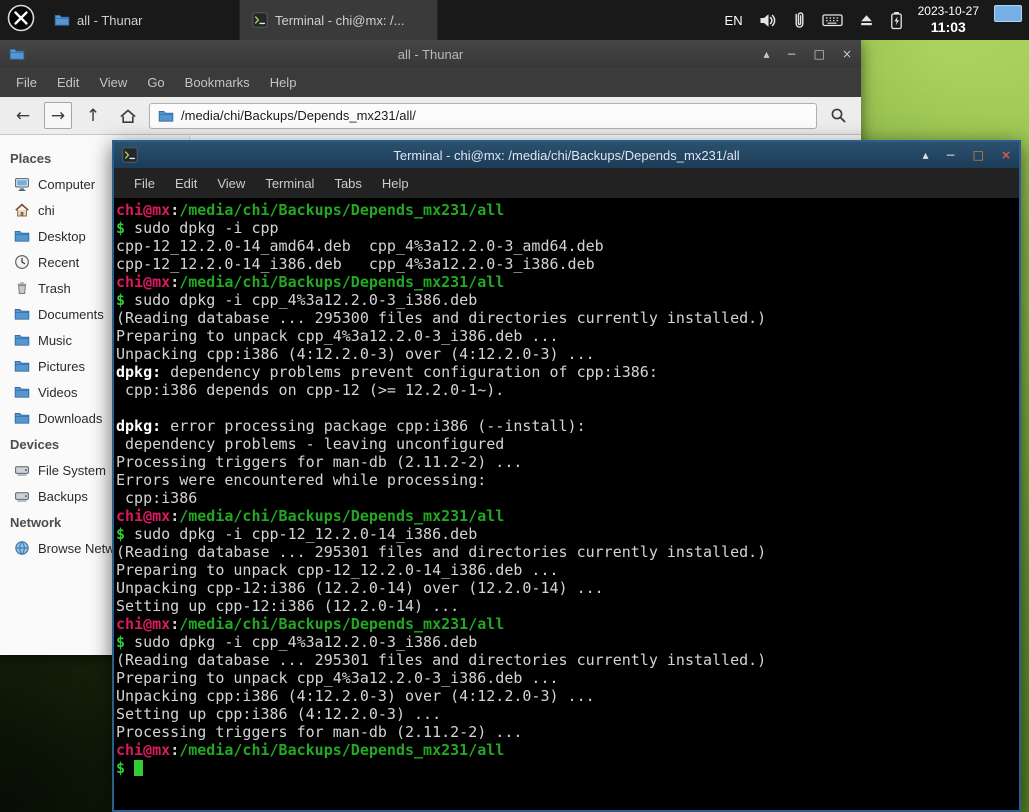 Image resolution: width=1029 pixels, height=812 pixels. What do you see at coordinates (68, 82) in the screenshot?
I see `thunar-menu-edit: Edit` at bounding box center [68, 82].